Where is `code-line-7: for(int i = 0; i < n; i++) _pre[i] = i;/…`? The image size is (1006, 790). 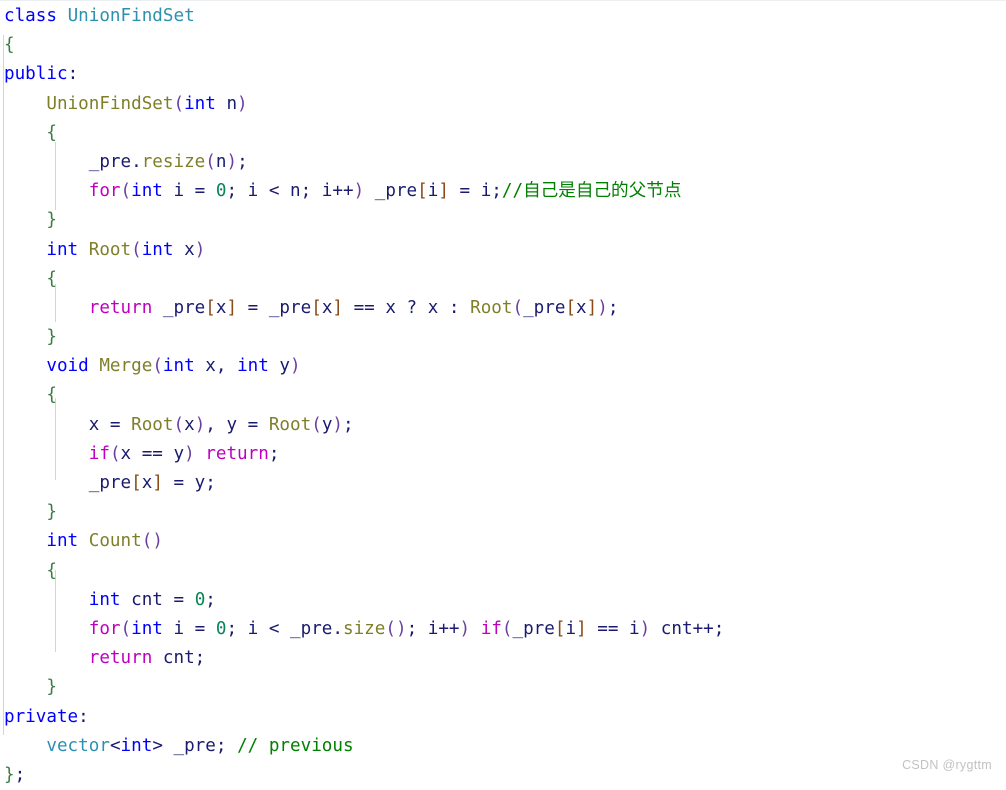 code-line-7: for(int i = 0; i < n; i++) _pre[i] = i;/… is located at coordinates (362, 191).